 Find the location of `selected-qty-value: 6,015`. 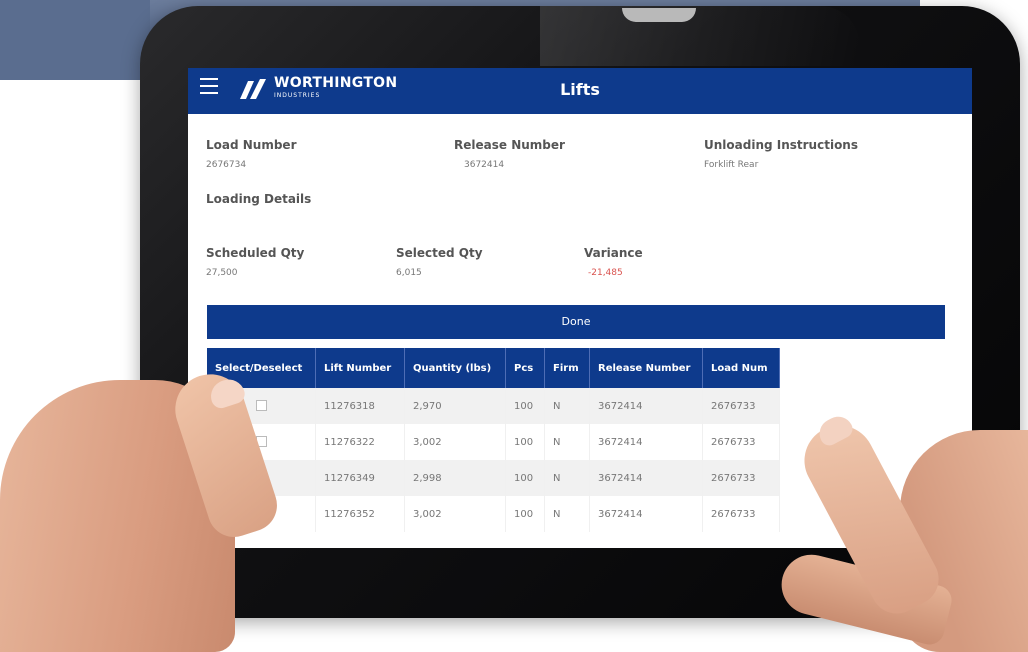

selected-qty-value: 6,015 is located at coordinates (409, 273).